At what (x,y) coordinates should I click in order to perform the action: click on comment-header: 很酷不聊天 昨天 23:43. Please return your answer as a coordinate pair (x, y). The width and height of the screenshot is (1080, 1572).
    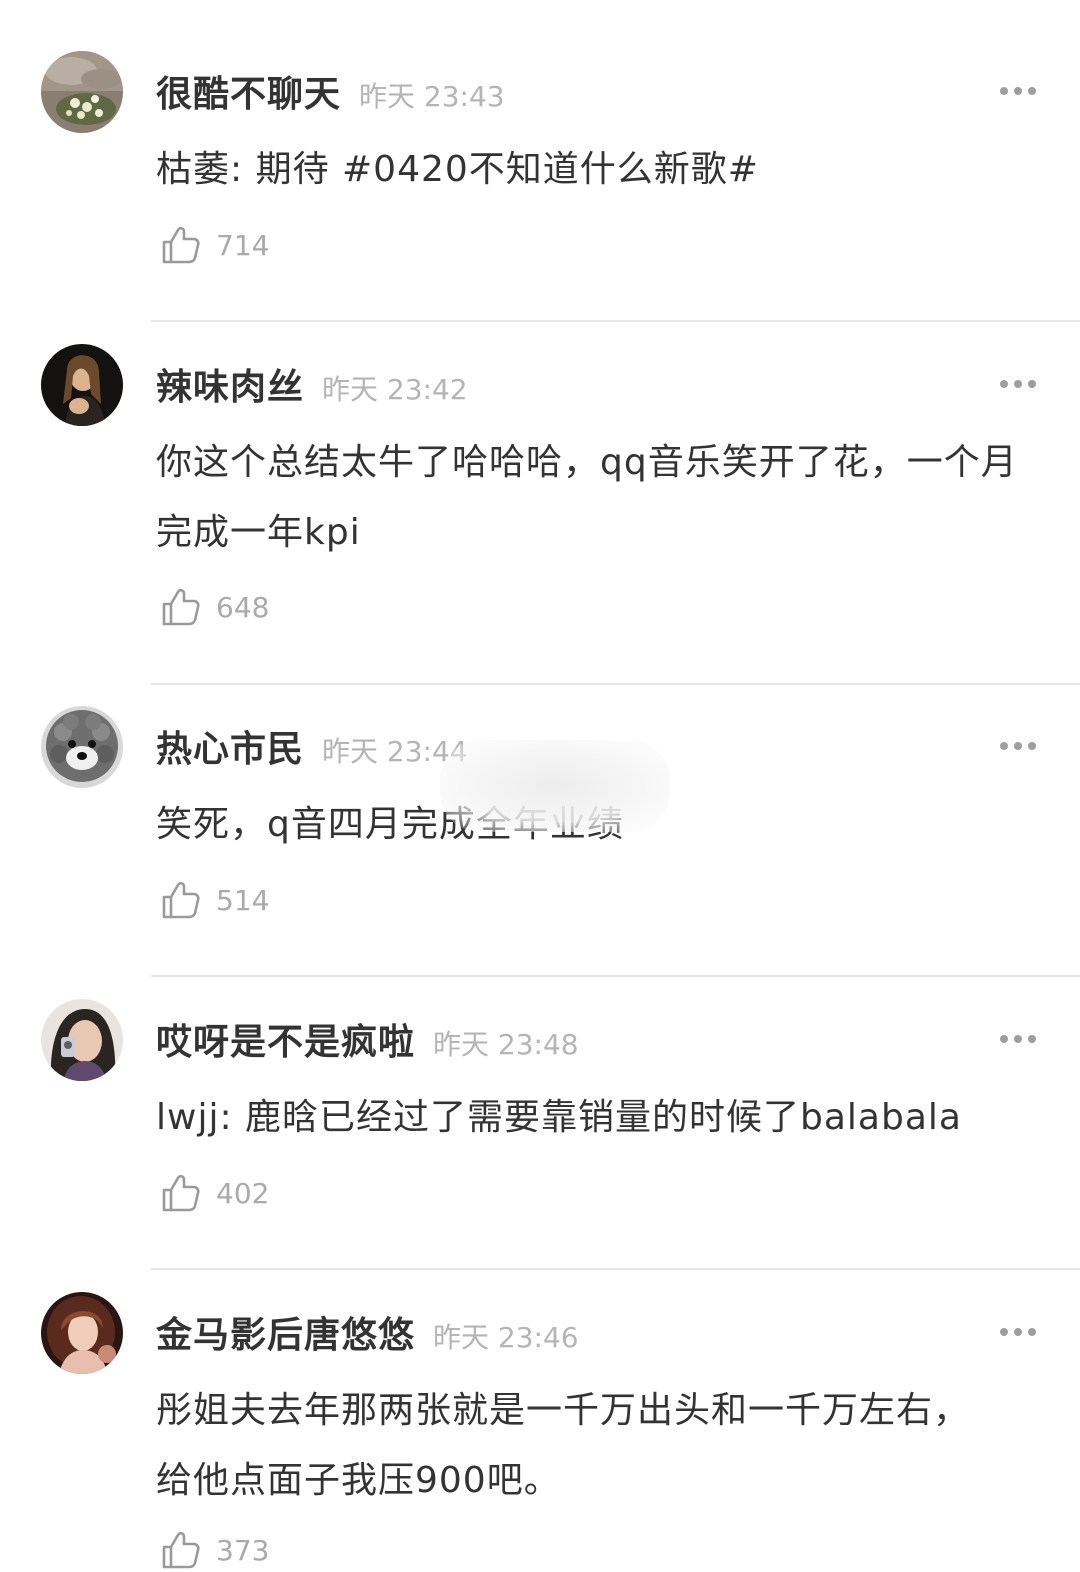
    Looking at the image, I should click on (330, 92).